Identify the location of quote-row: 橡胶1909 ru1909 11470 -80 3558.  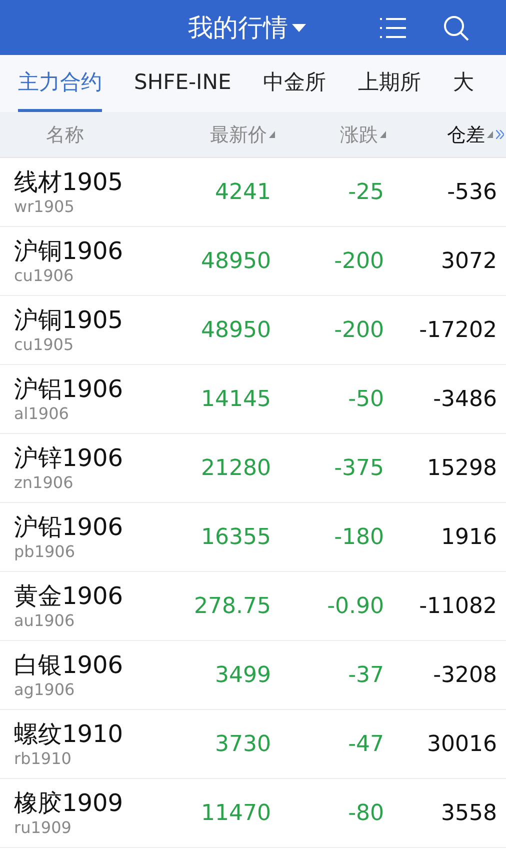
(253, 813).